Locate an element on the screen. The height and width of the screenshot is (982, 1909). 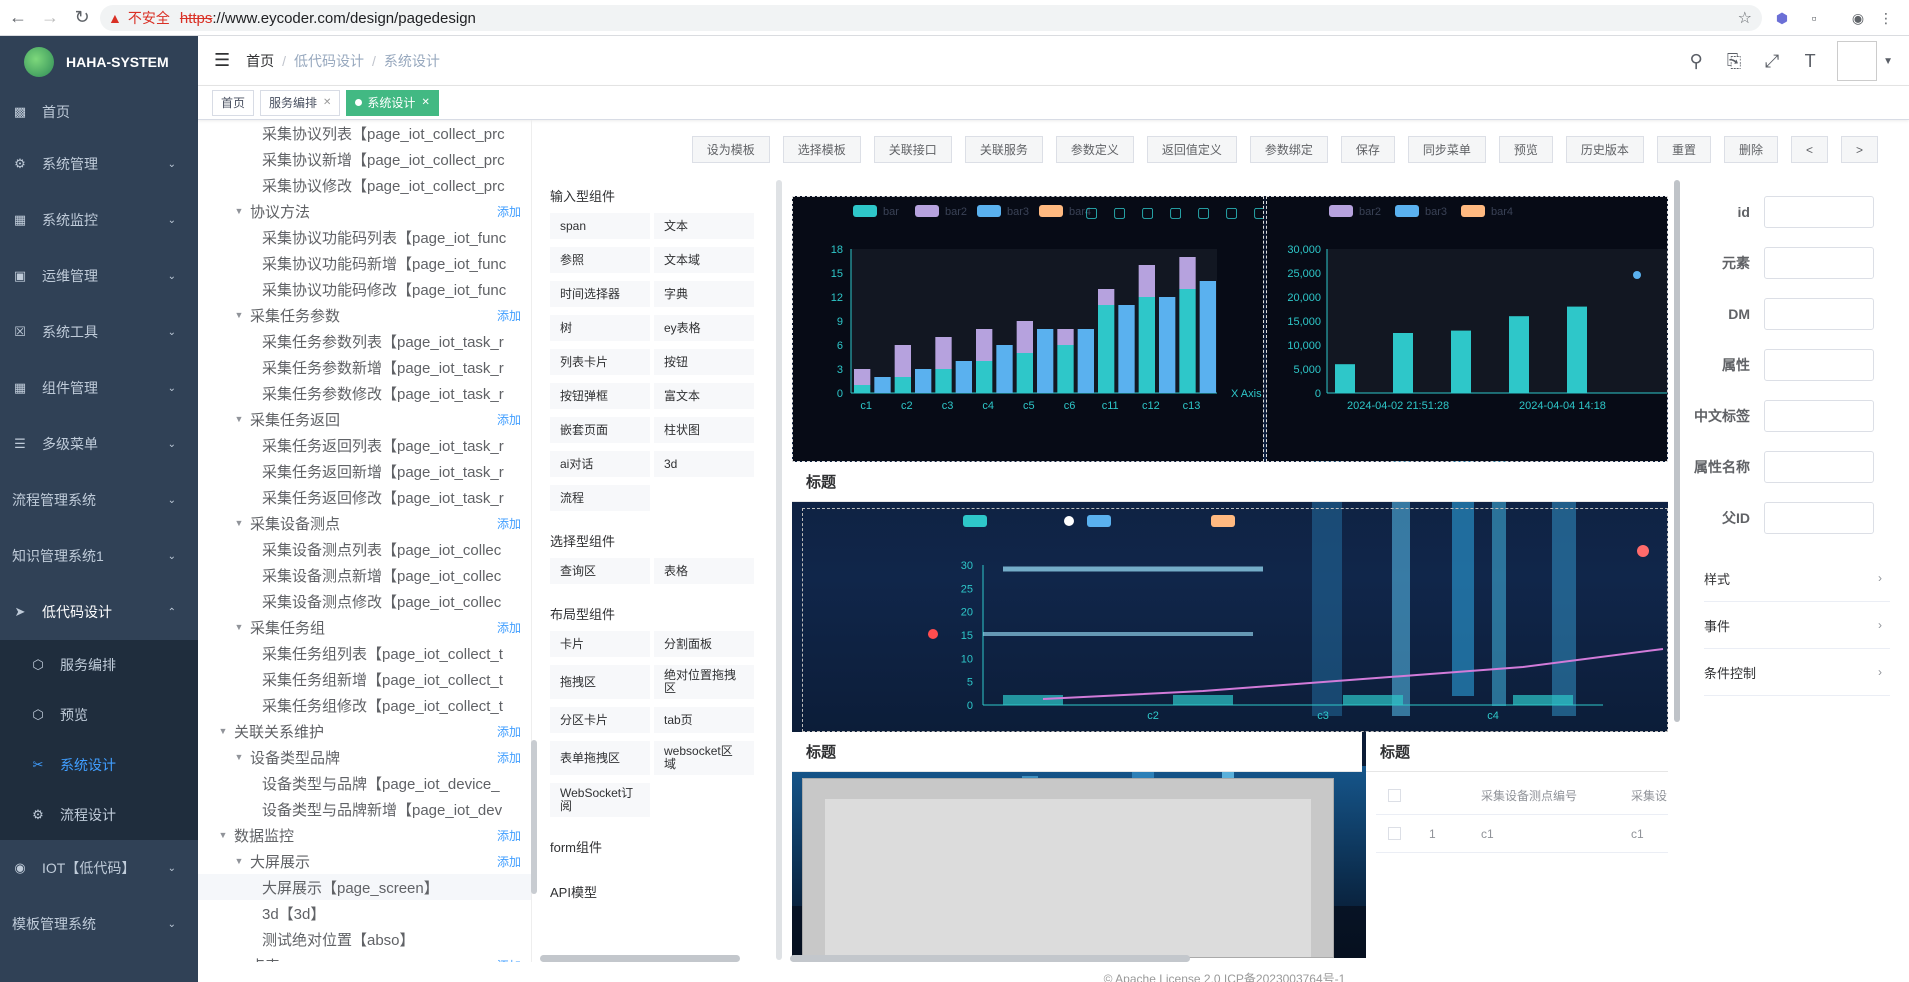
tree-node: 采集协议功能码修改【page_iot_func is located at coordinates (364, 289).